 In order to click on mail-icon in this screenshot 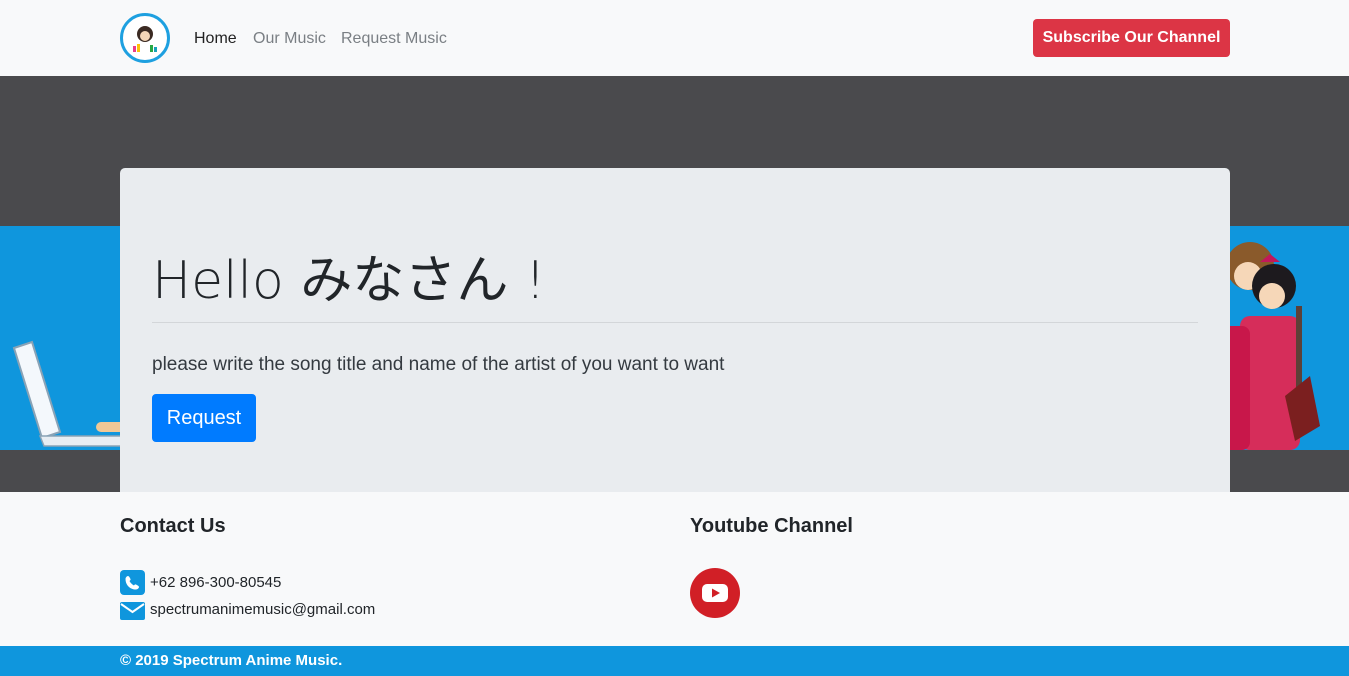, I will do `click(132, 609)`.